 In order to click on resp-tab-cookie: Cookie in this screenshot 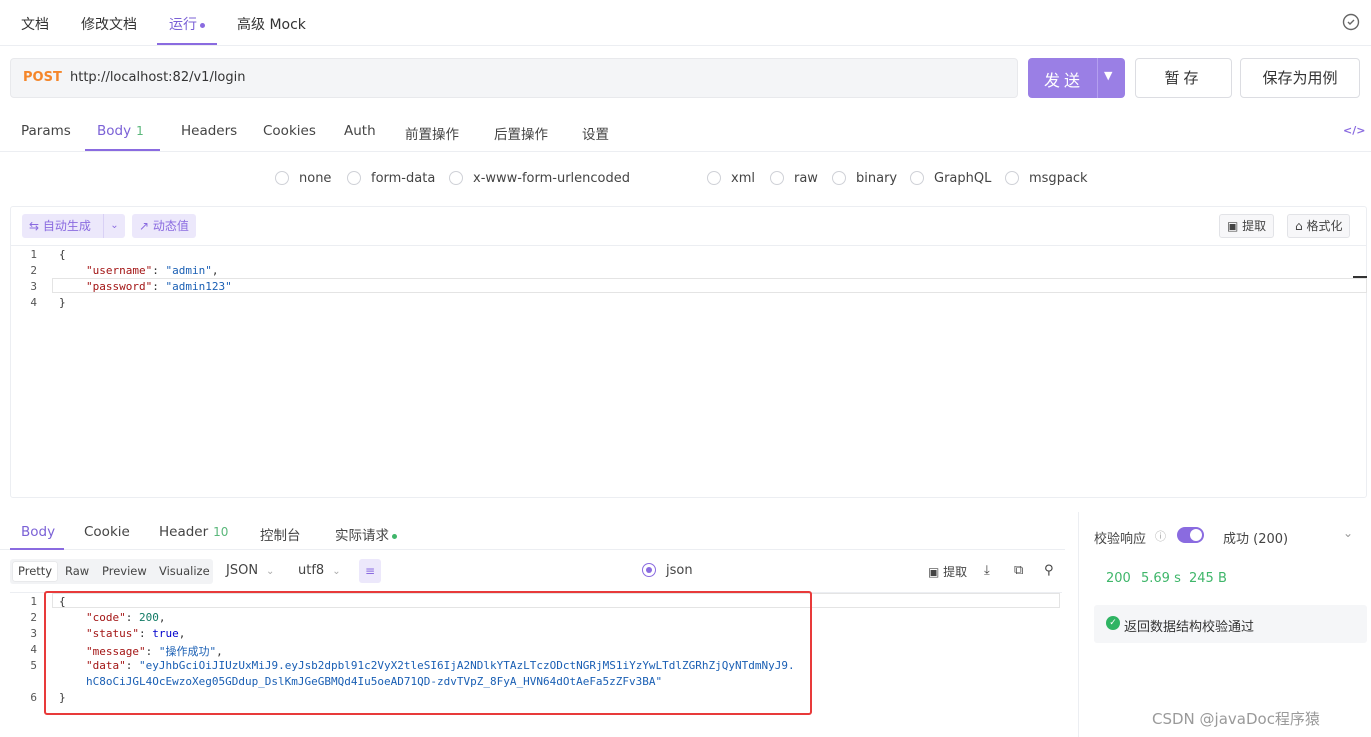, I will do `click(107, 532)`.